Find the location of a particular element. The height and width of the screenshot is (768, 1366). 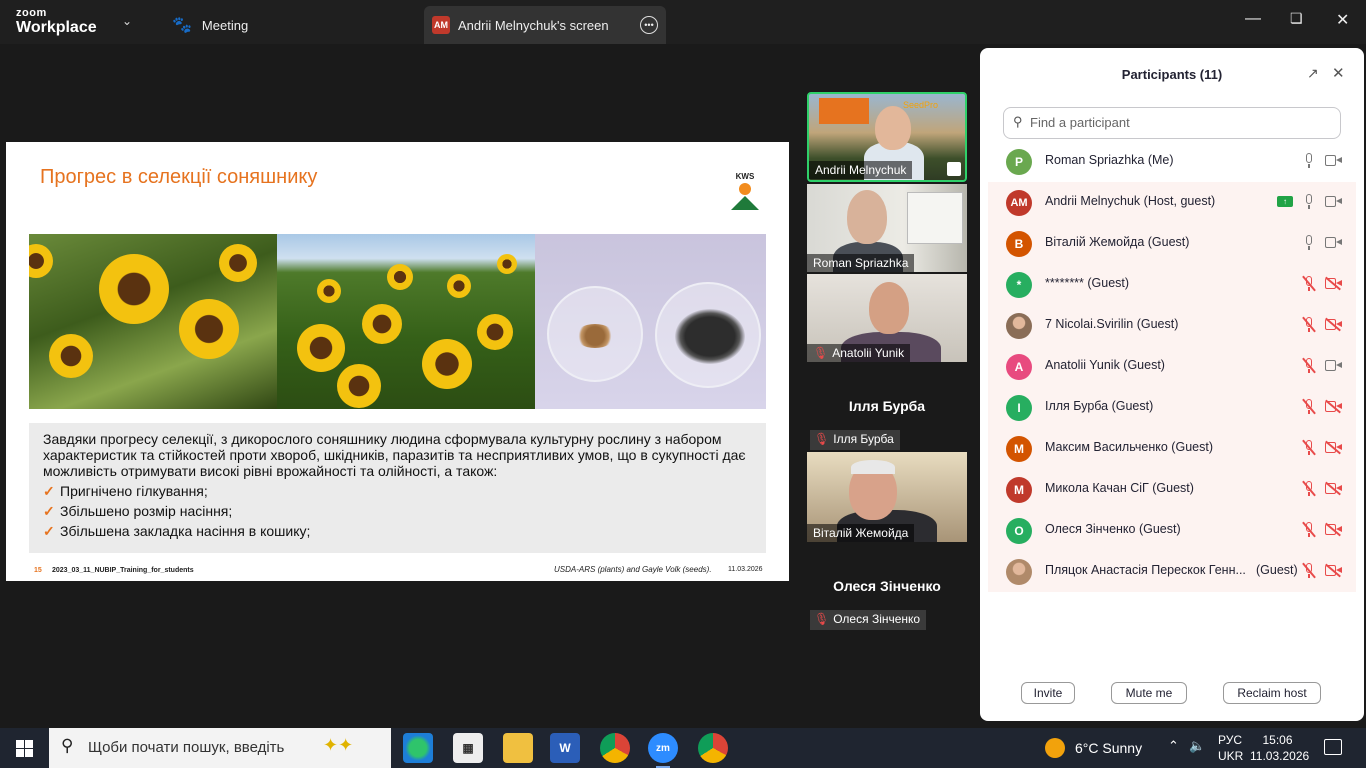

video-tile-speaker: SeedPro Andrii Melnychuk is located at coordinates (887, 137).